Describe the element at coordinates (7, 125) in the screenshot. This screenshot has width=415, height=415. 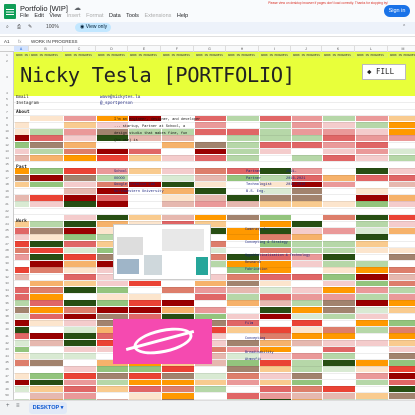
I see `row-number: 9` at that location.